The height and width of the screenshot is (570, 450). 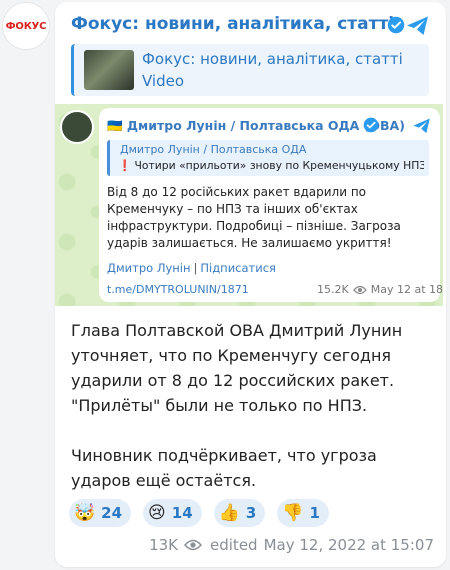 What do you see at coordinates (348, 545) in the screenshot?
I see `message-date: May 12, 2022 at 15:07` at bounding box center [348, 545].